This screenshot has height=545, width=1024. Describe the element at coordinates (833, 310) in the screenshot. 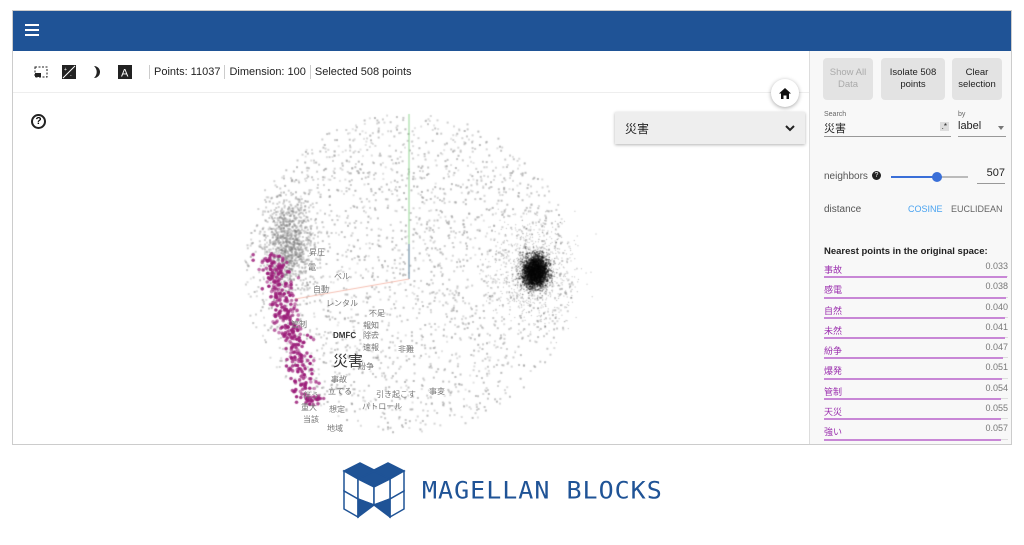

I see `nearest-label: 自然` at that location.